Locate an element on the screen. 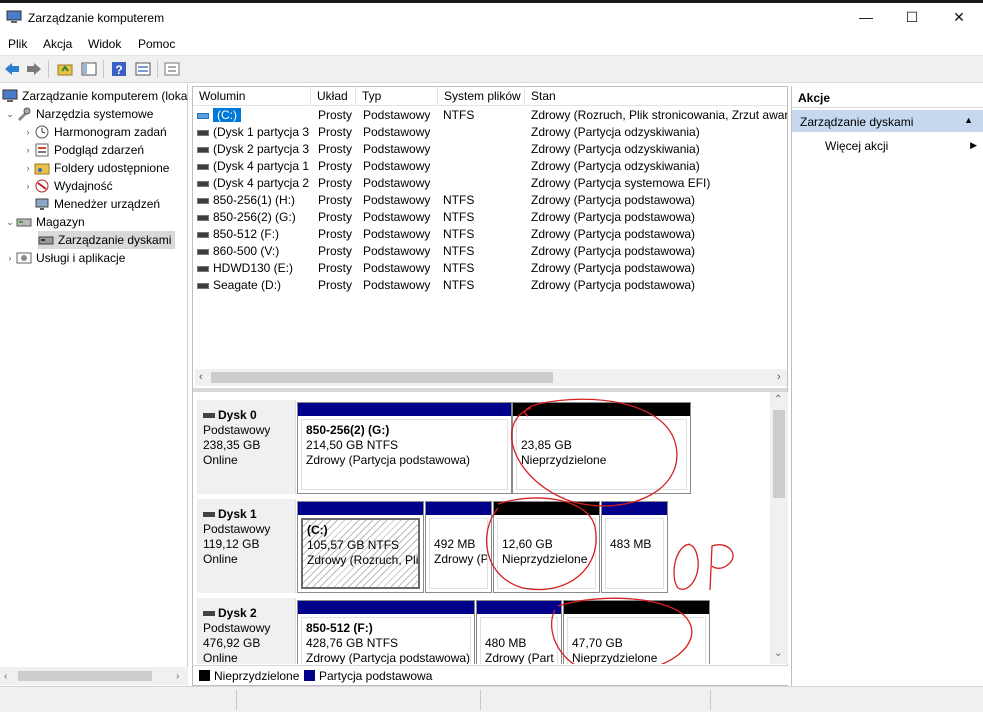 This screenshot has width=983, height=712. volume-name-cell: 850-256(2) (G:) is located at coordinates (253, 217).